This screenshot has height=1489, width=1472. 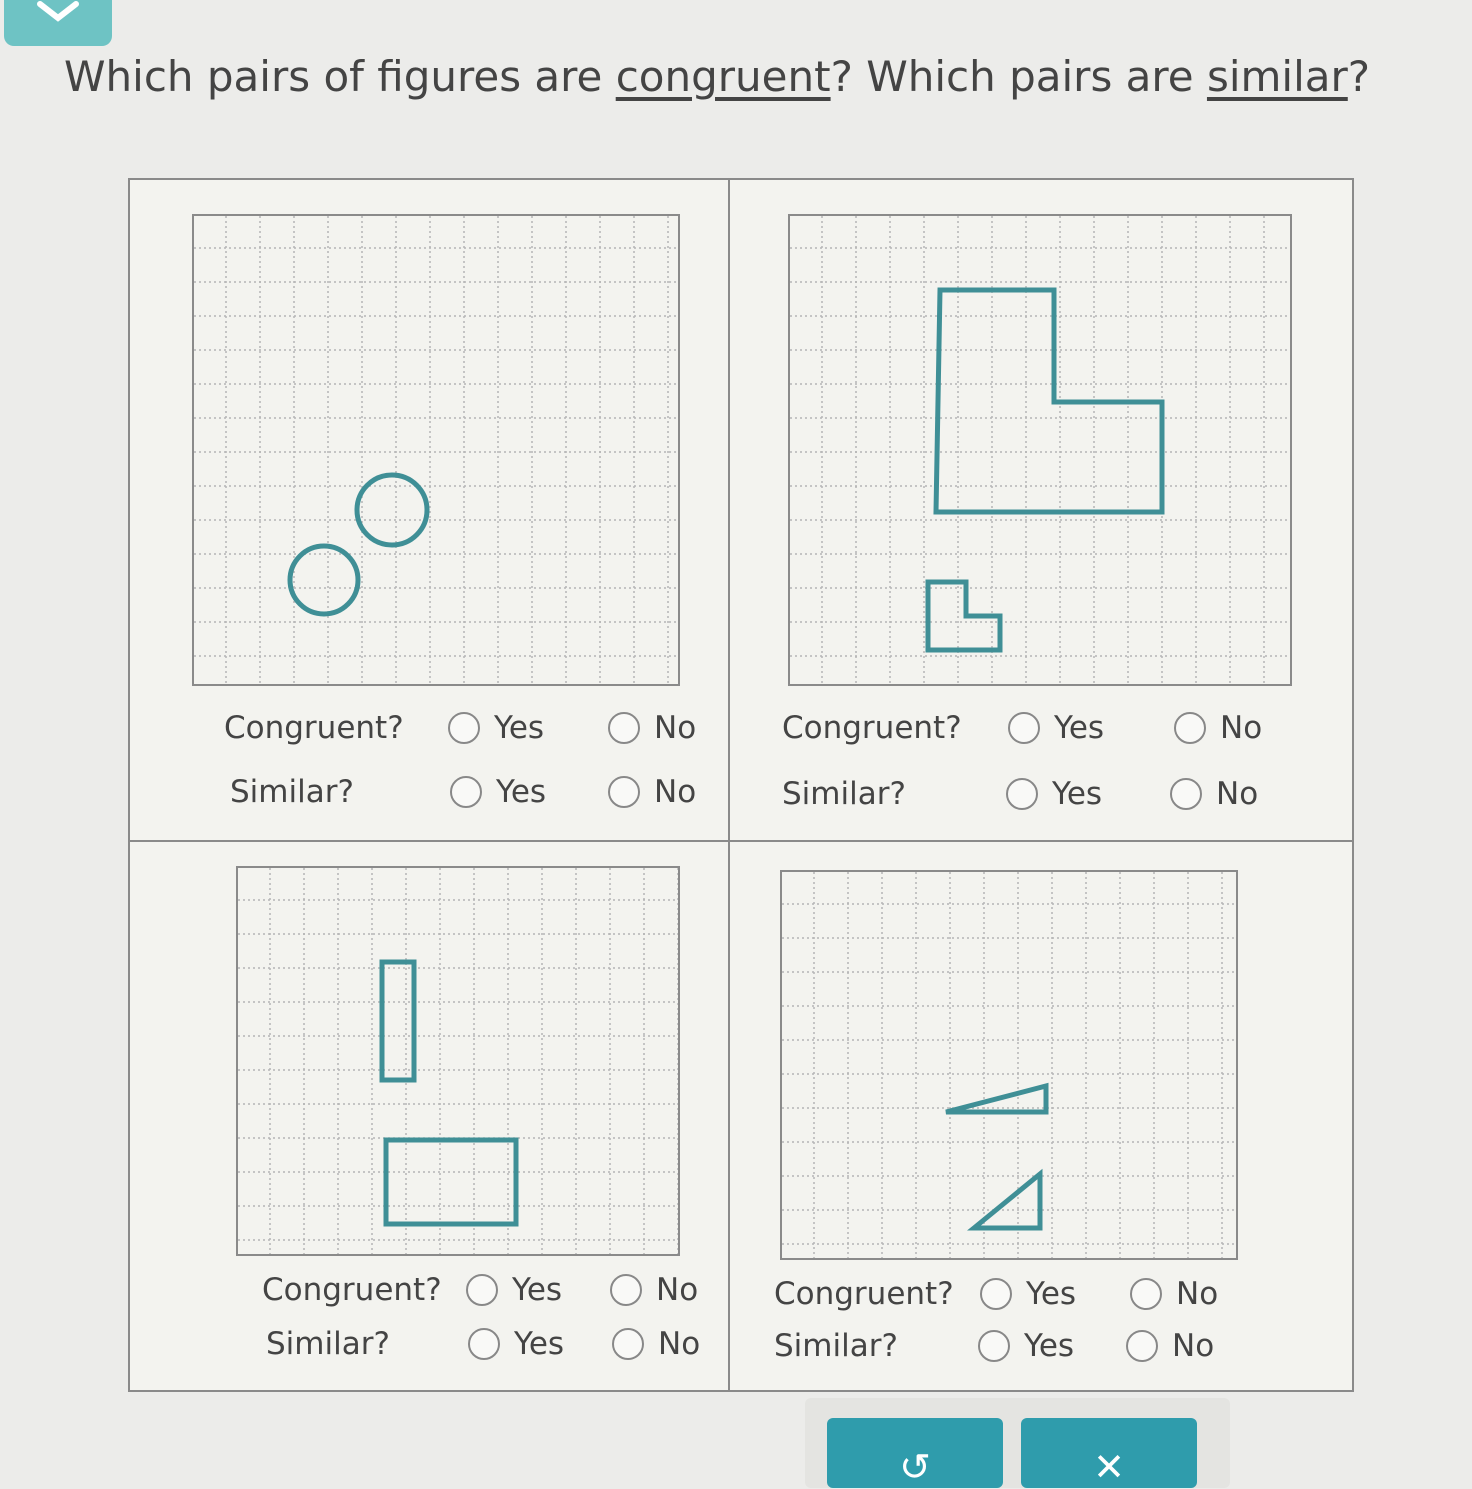 I want to click on pair-4-congruent-yes: Yes, so click(x=1028, y=1294).